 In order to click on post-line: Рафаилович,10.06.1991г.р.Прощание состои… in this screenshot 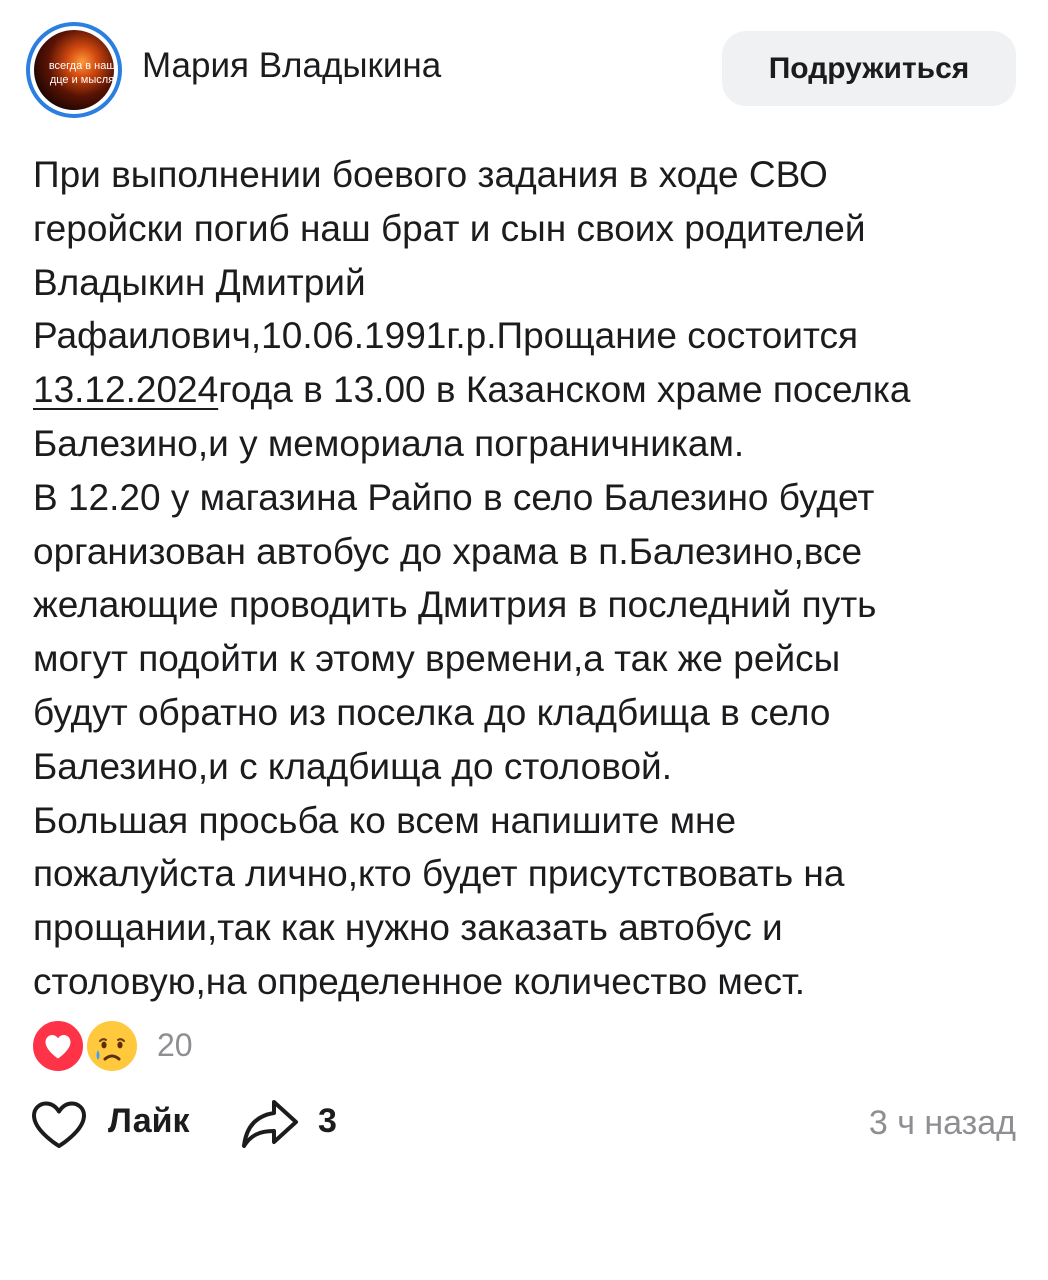, I will do `click(446, 336)`.